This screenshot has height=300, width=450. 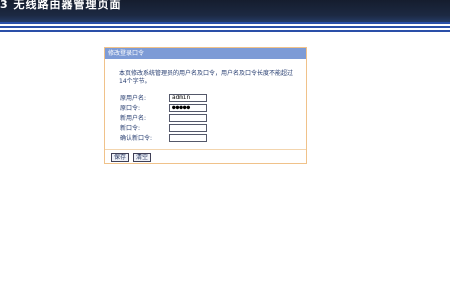 What do you see at coordinates (120, 157) in the screenshot?
I see `save-button: 保存` at bounding box center [120, 157].